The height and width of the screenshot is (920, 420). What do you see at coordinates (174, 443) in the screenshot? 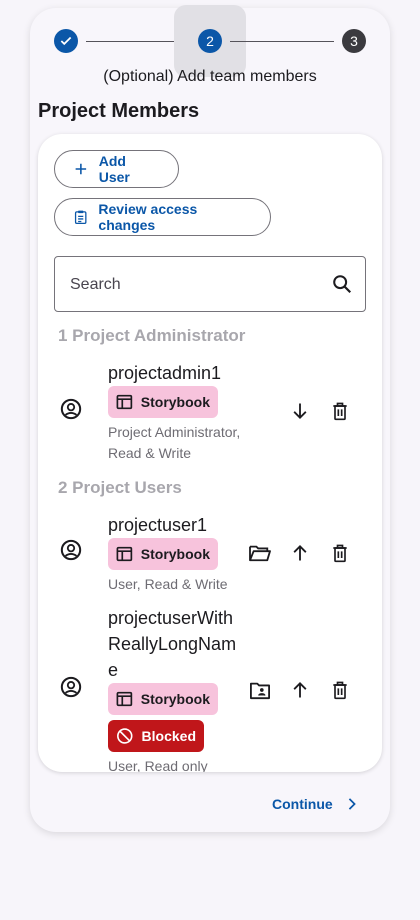
I see `member-role: Project Administrator, Read & Write` at bounding box center [174, 443].